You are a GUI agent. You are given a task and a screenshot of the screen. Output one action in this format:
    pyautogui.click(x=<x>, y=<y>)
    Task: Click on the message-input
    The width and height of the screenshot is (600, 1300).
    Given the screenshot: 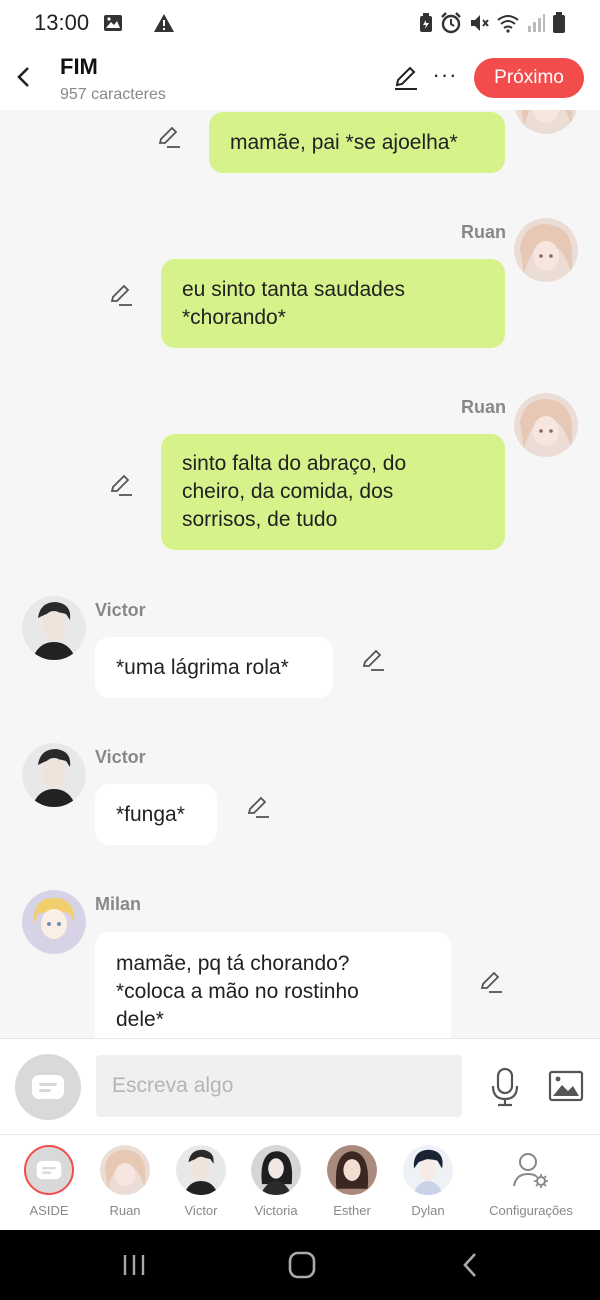 What is the action you would take?
    pyautogui.click(x=279, y=1086)
    